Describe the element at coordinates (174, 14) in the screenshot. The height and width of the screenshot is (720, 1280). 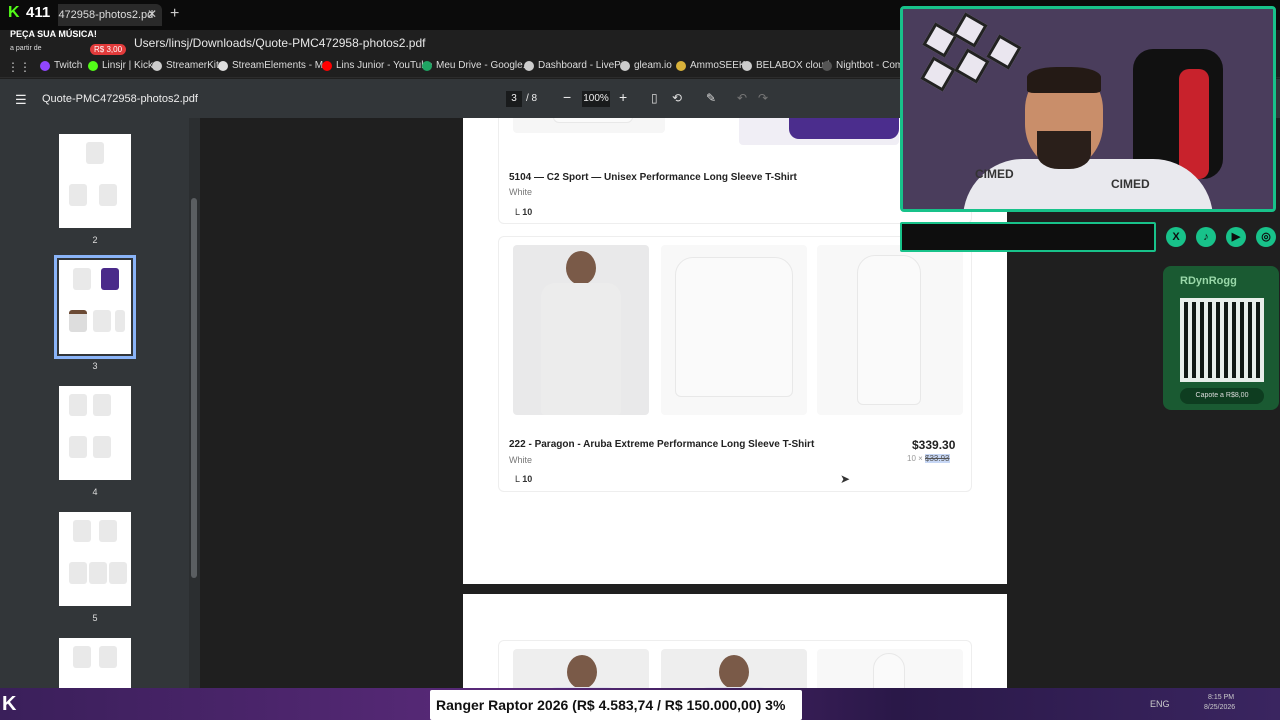
I see `new-tab-icon: +` at that location.